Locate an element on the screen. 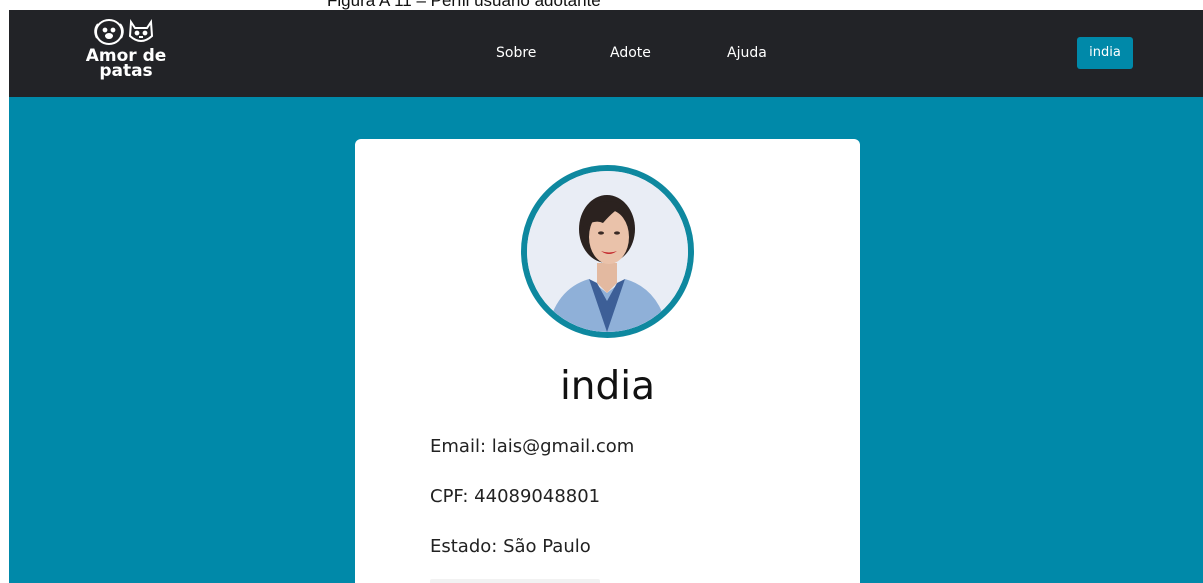  user-menu-button: india is located at coordinates (1105, 53).